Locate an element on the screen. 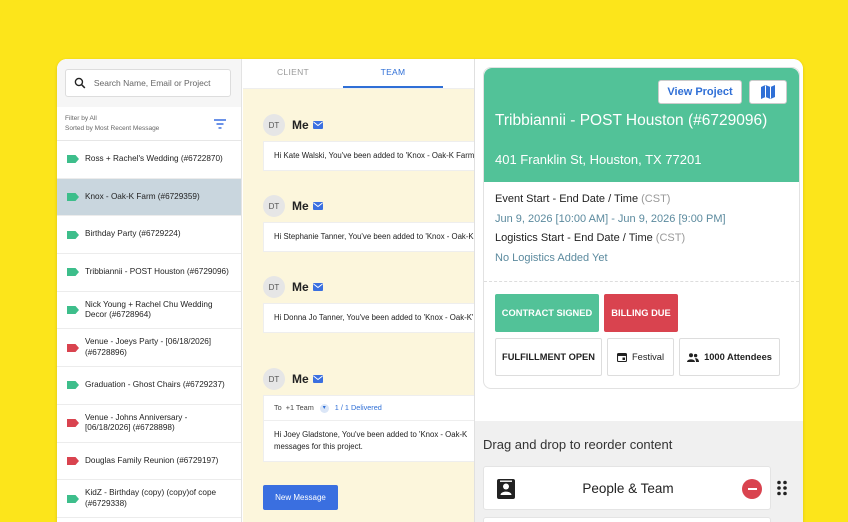 This screenshot has width=848, height=522. project-list-item: Knox - Oak-K Farm (#6729359) is located at coordinates (149, 197).